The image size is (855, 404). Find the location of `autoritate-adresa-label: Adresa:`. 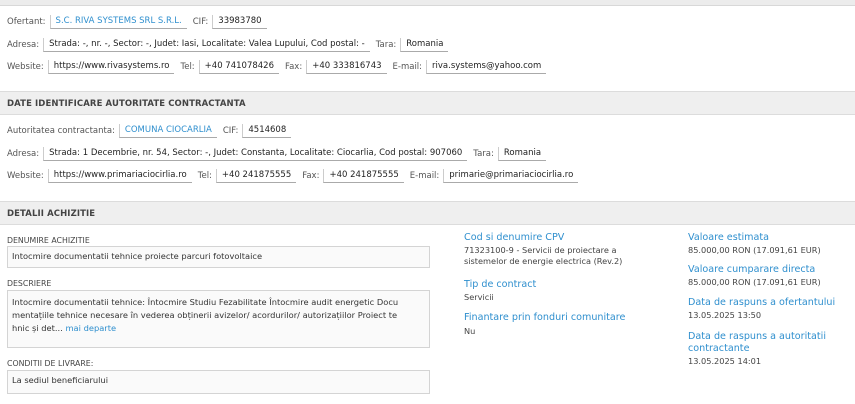

autoritate-adresa-label: Adresa: is located at coordinates (23, 154).